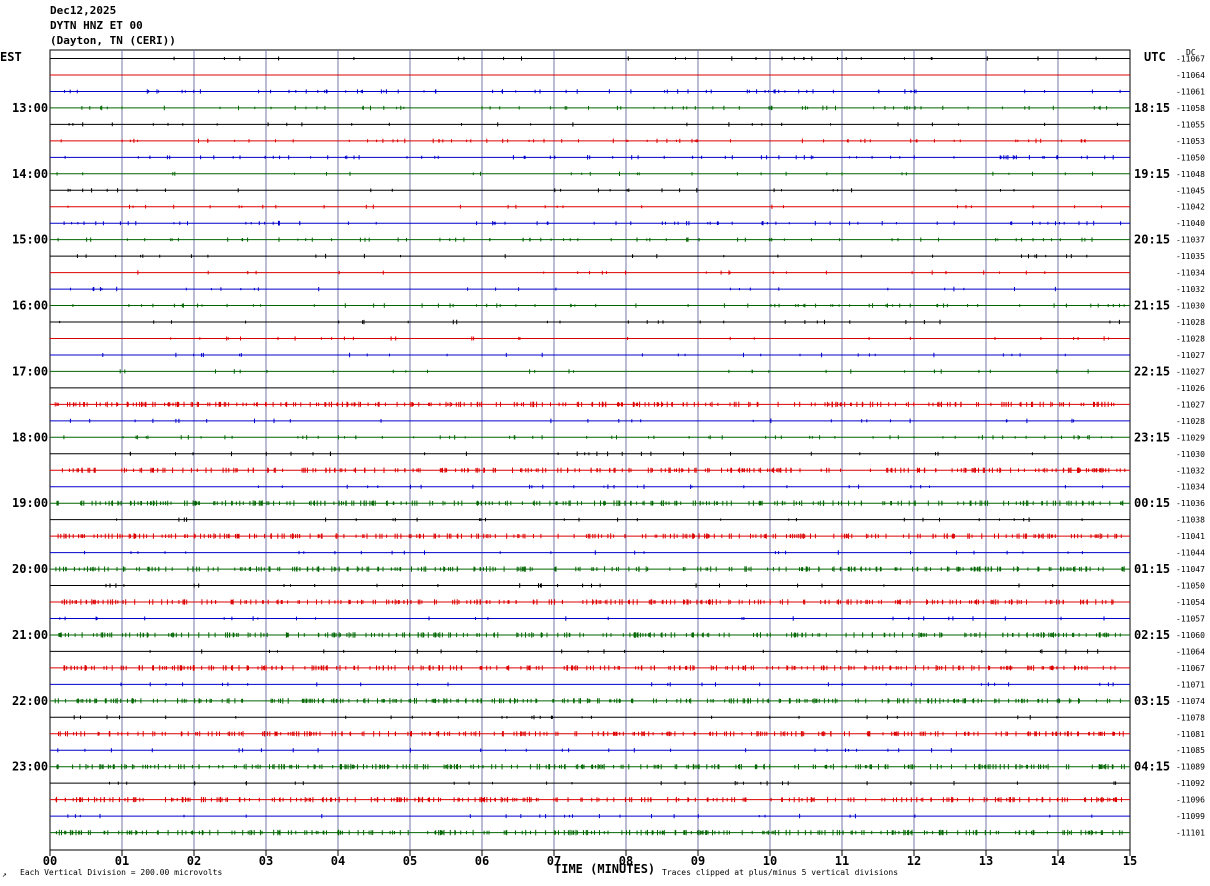 The image size is (1210, 886). What do you see at coordinates (1190, 684) in the screenshot?
I see `dc-offset-label: -11071` at bounding box center [1190, 684].